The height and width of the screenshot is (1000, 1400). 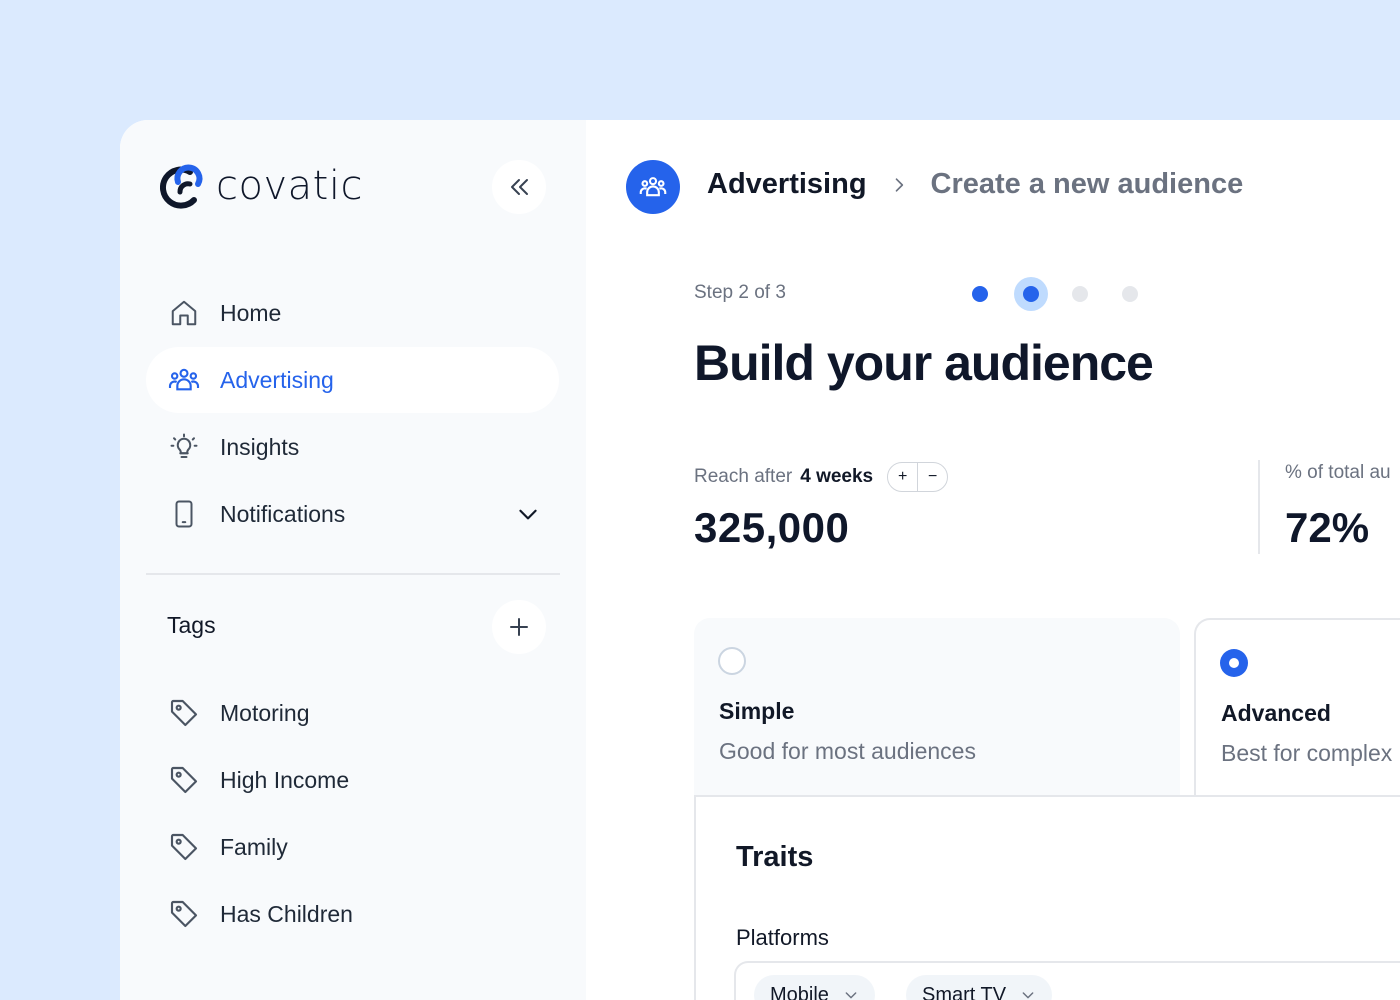 I want to click on radio-simple, so click(x=732, y=661).